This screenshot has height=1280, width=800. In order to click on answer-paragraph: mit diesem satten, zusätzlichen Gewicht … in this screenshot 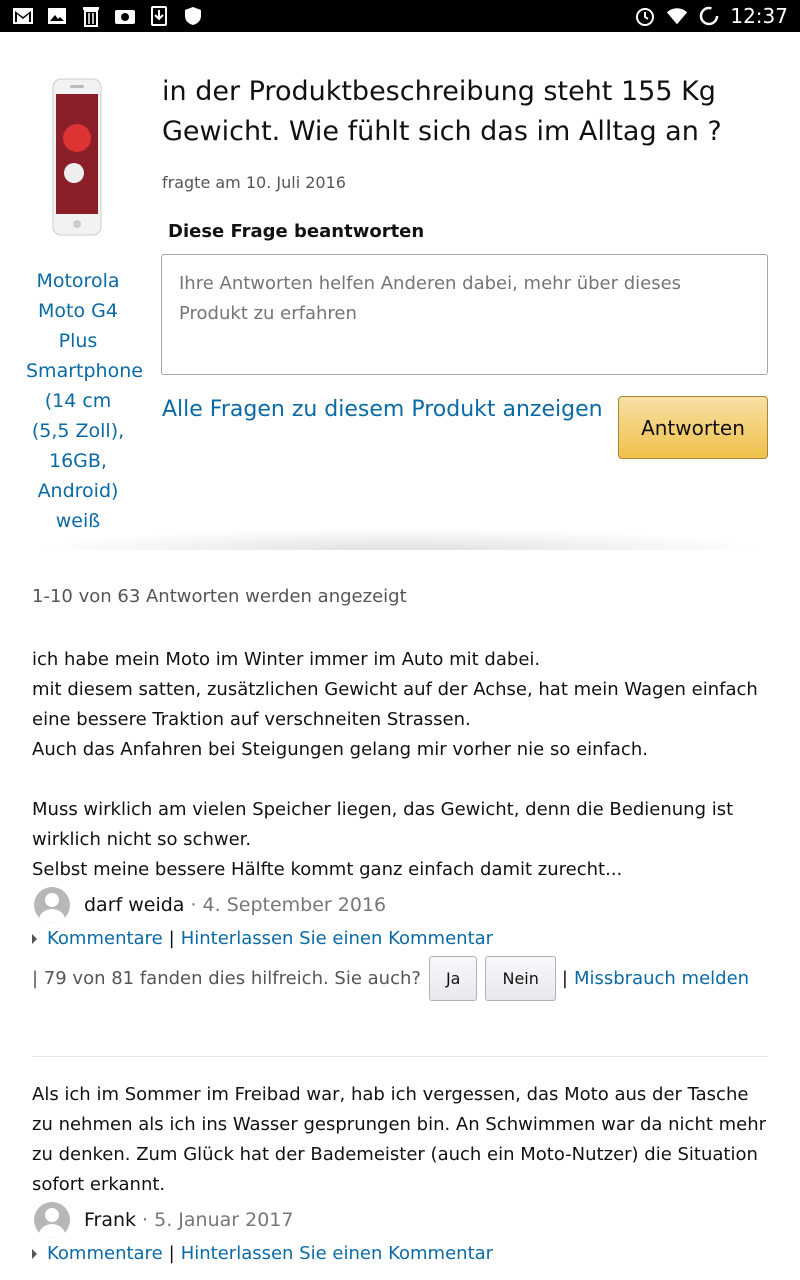, I will do `click(395, 704)`.